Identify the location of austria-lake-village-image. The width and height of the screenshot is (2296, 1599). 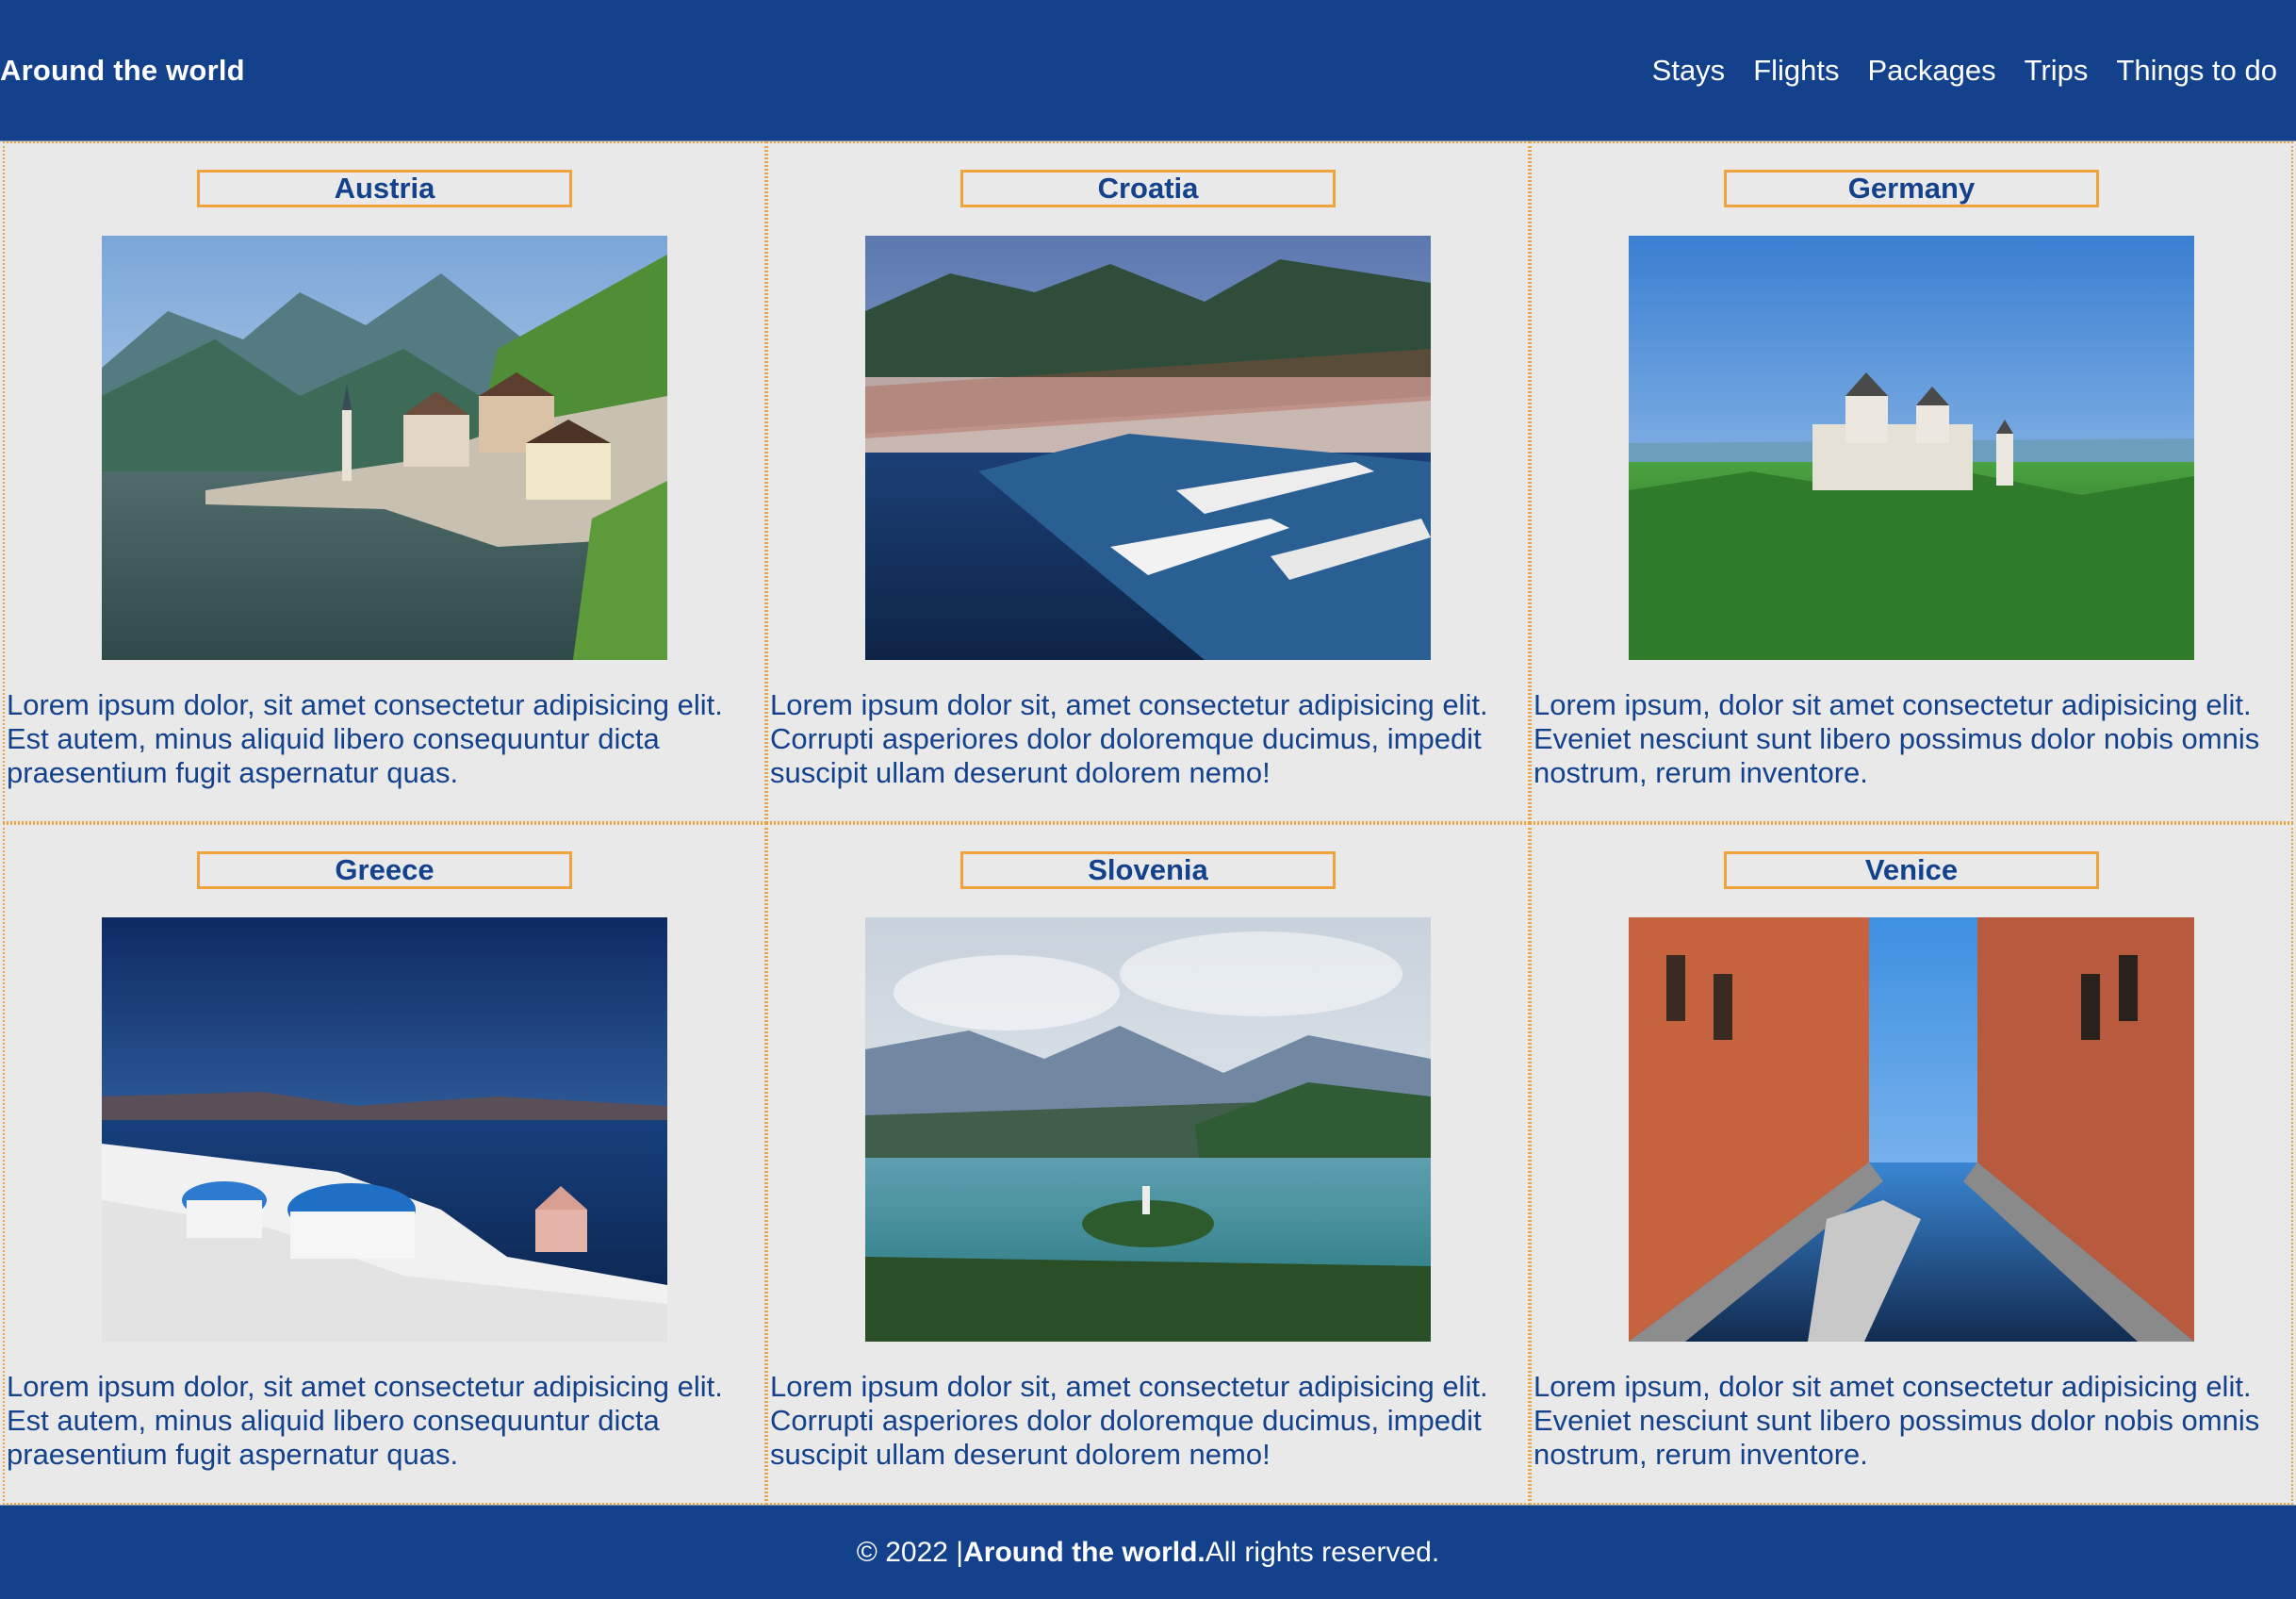
(384, 448).